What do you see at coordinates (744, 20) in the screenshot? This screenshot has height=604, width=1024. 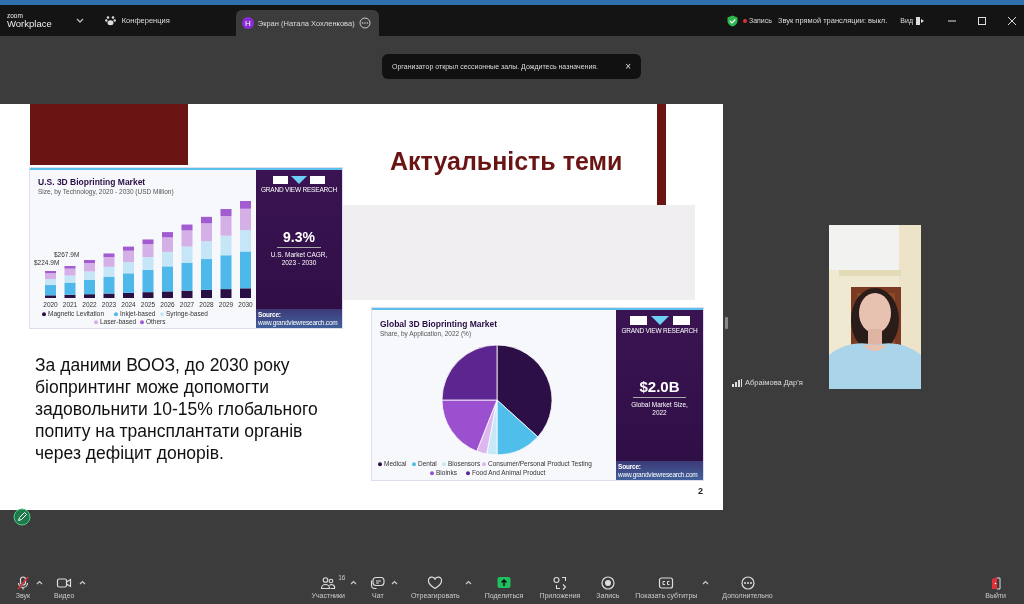 I see `recording-dot-icon` at bounding box center [744, 20].